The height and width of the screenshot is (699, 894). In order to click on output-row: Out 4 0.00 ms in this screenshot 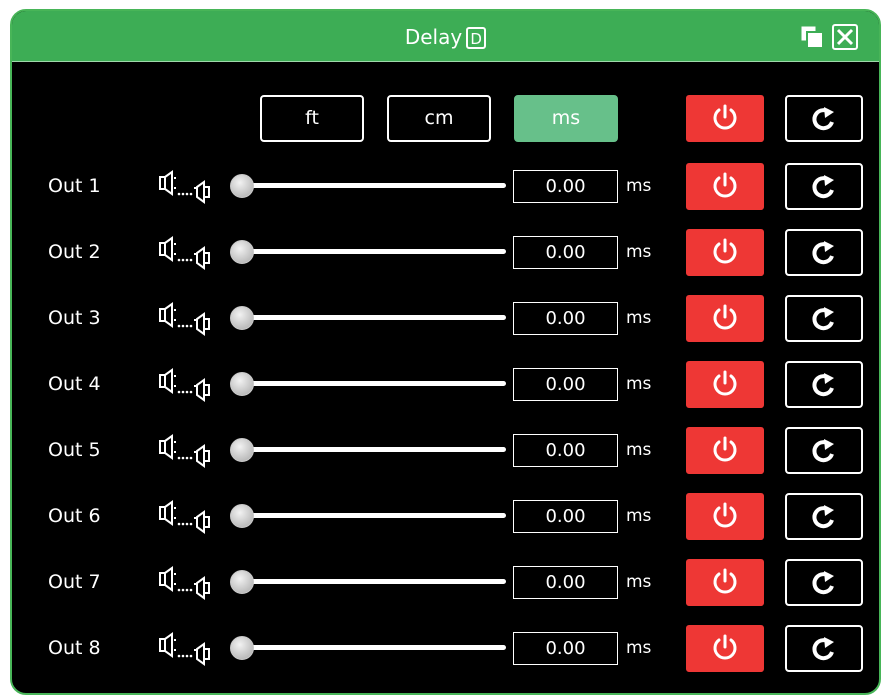, I will do `click(445, 384)`.